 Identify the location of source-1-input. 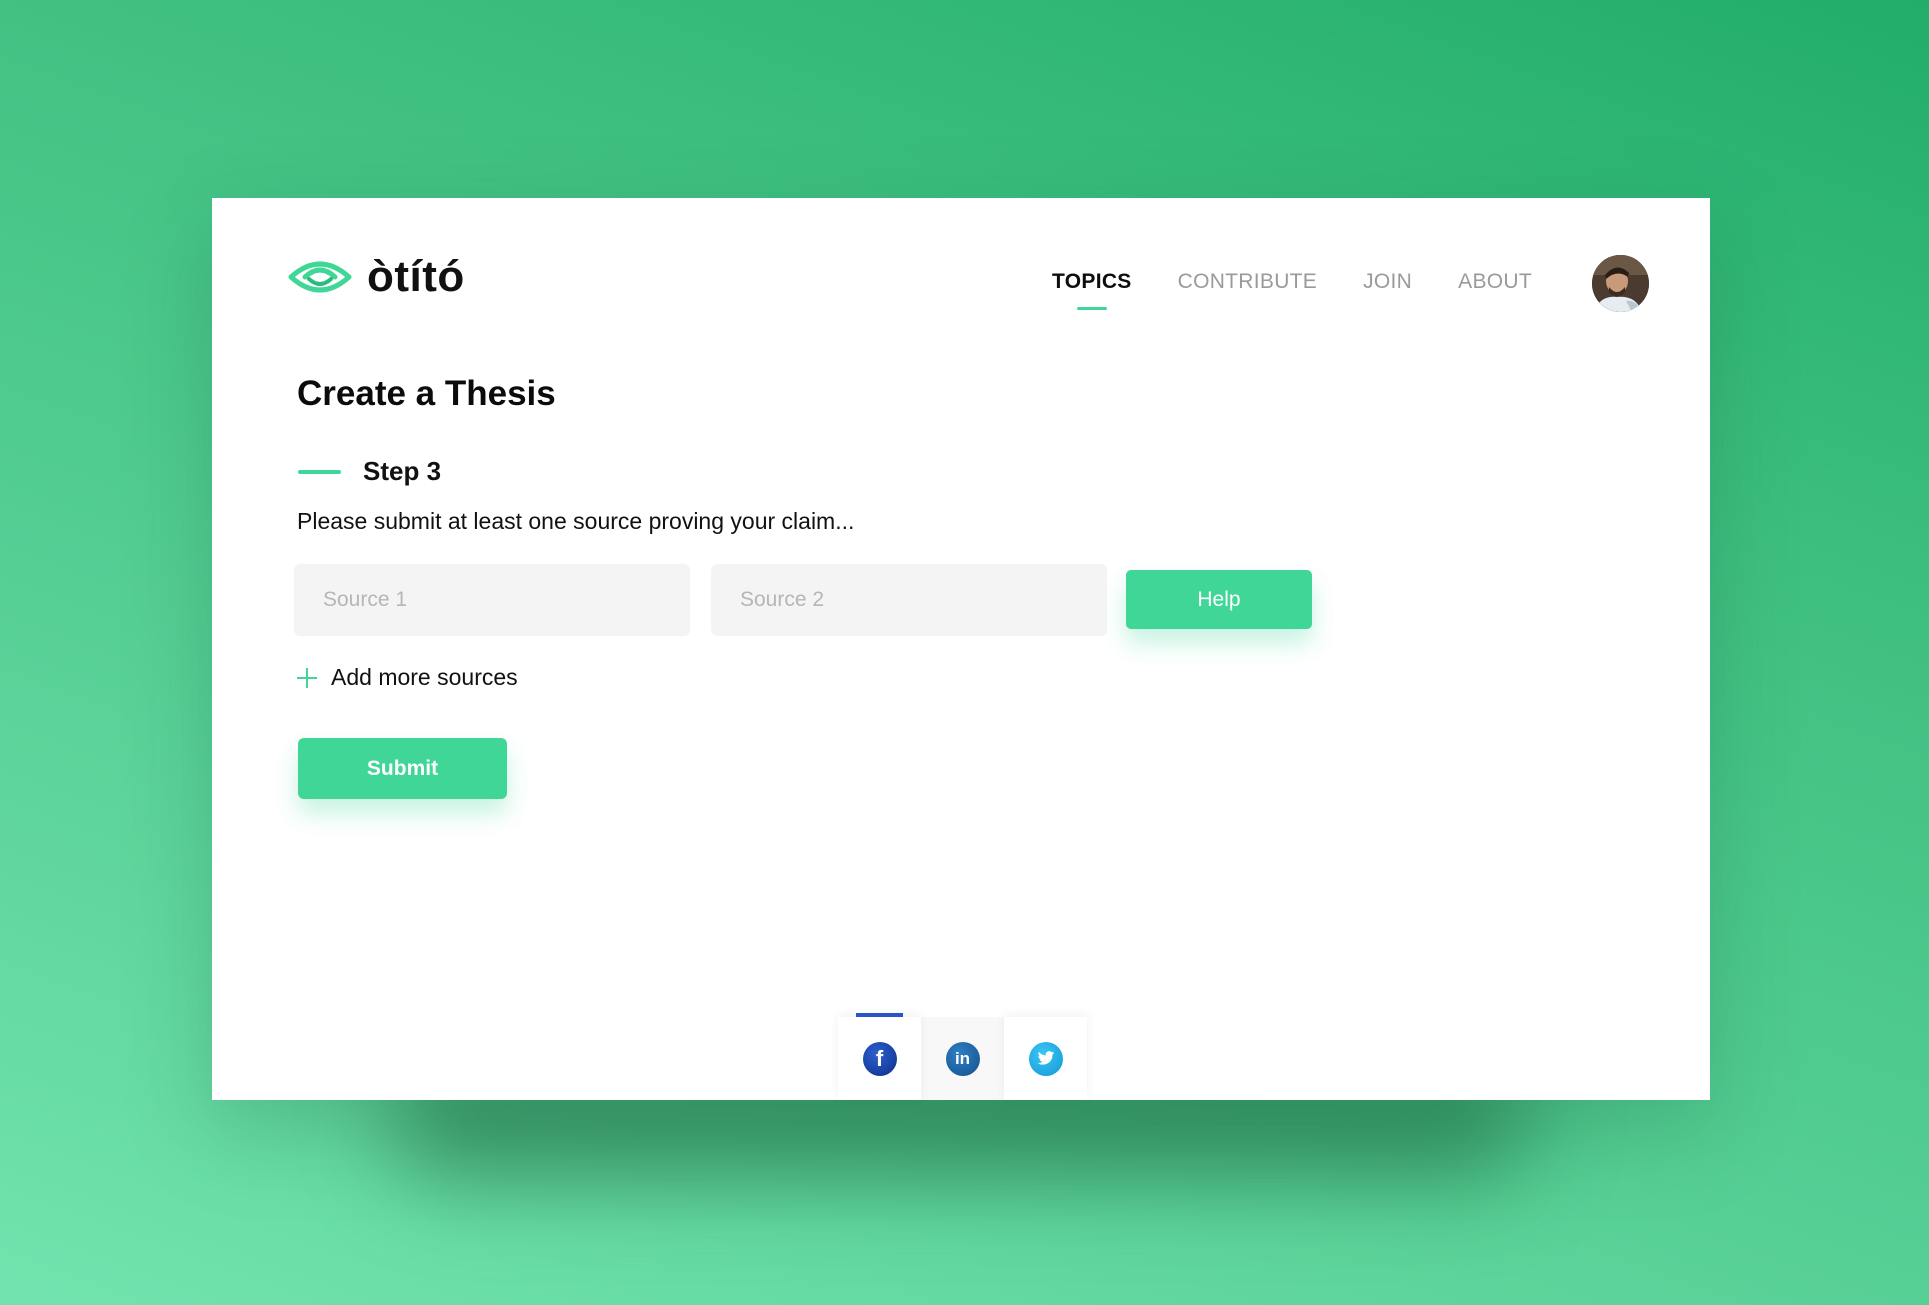
(492, 600).